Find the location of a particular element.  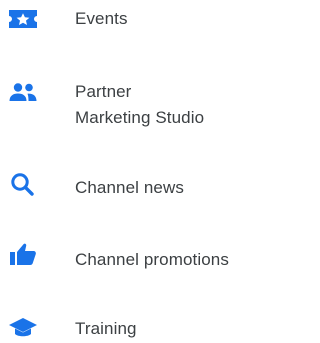

menu-item-label-line1: Partner is located at coordinates (103, 91).